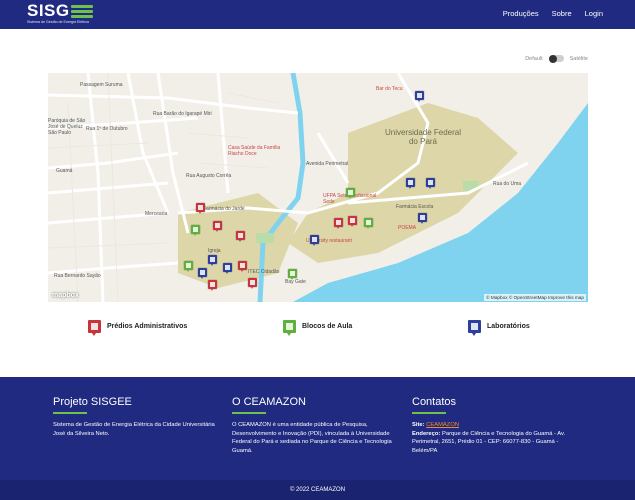  What do you see at coordinates (578, 58) in the screenshot?
I see `toggle-satellite-label: Satélite` at bounding box center [578, 58].